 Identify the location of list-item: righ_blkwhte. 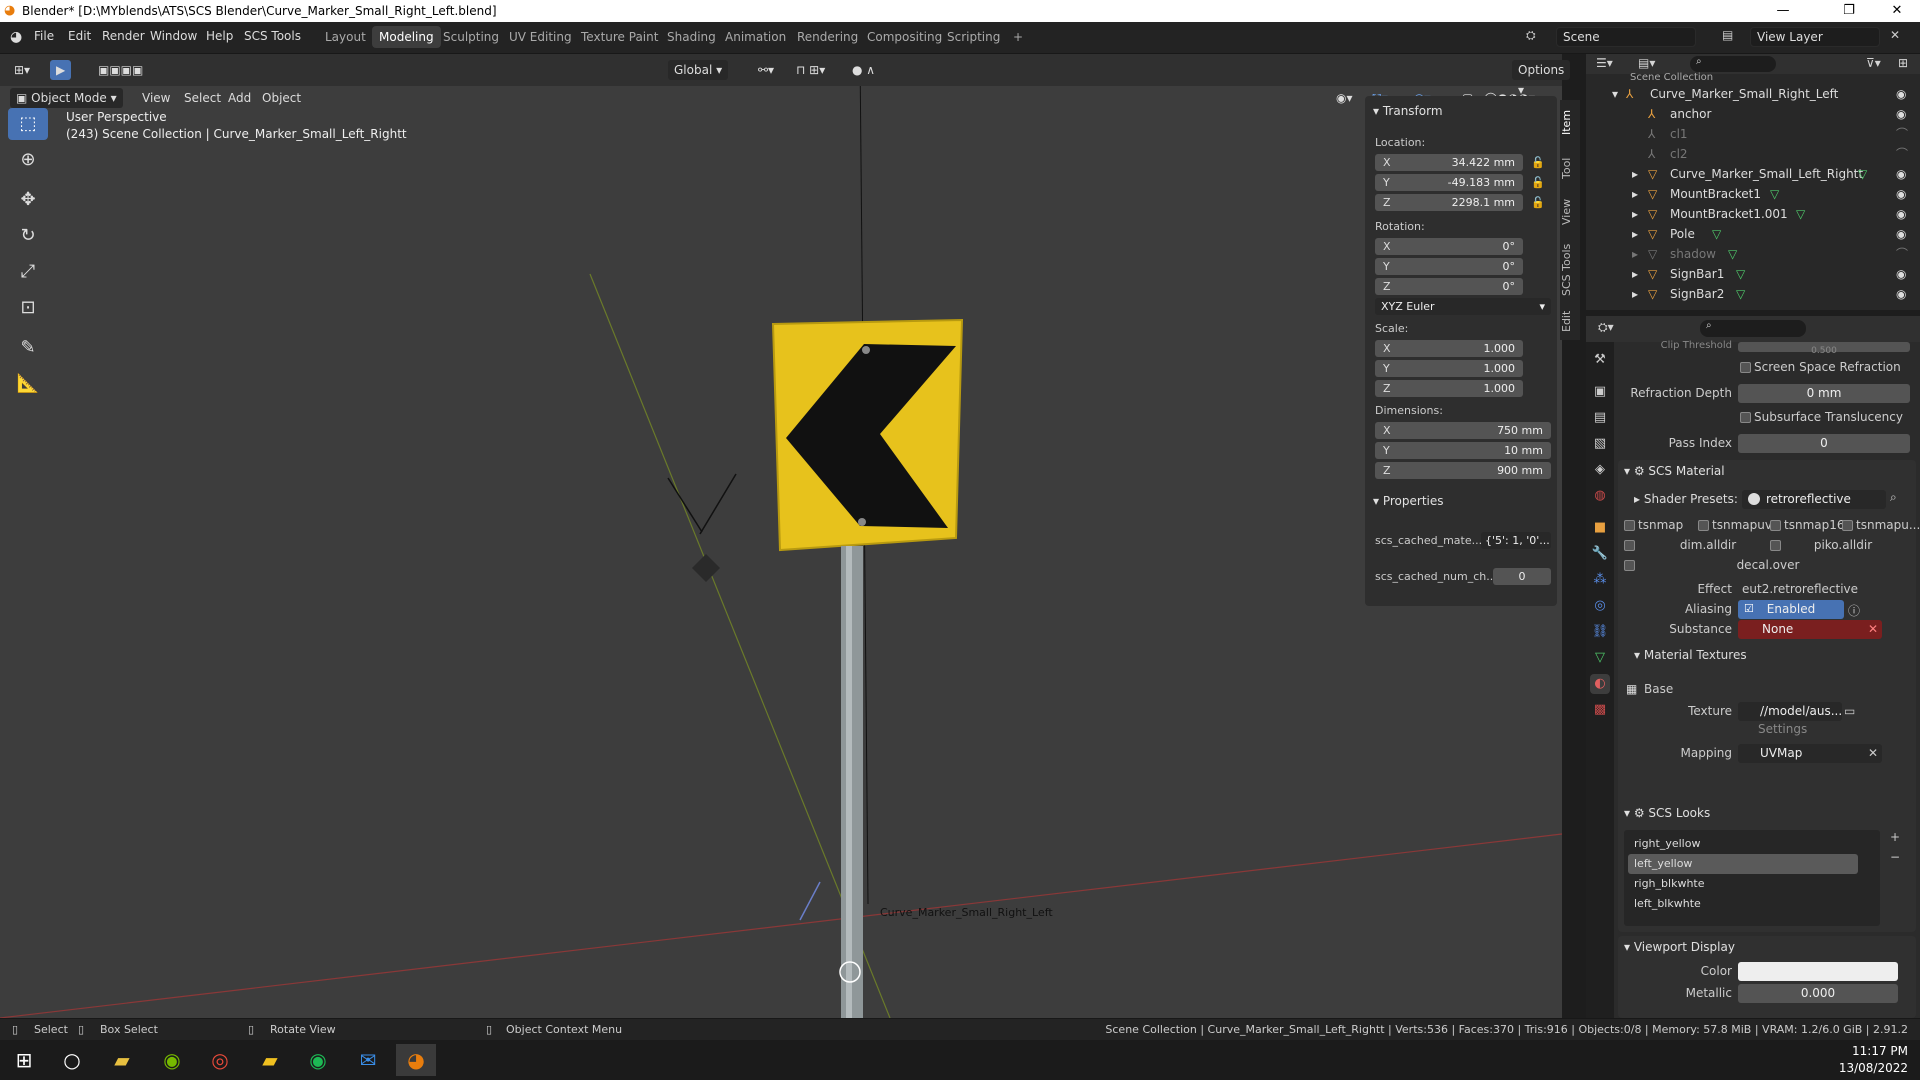
(1743, 884).